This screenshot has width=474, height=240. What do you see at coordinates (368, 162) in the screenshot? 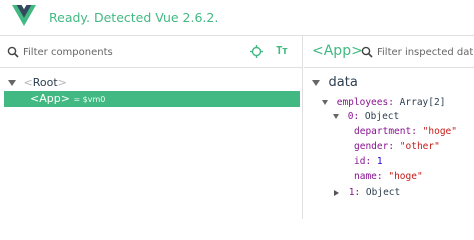
I see `field-row: id: 1` at bounding box center [368, 162].